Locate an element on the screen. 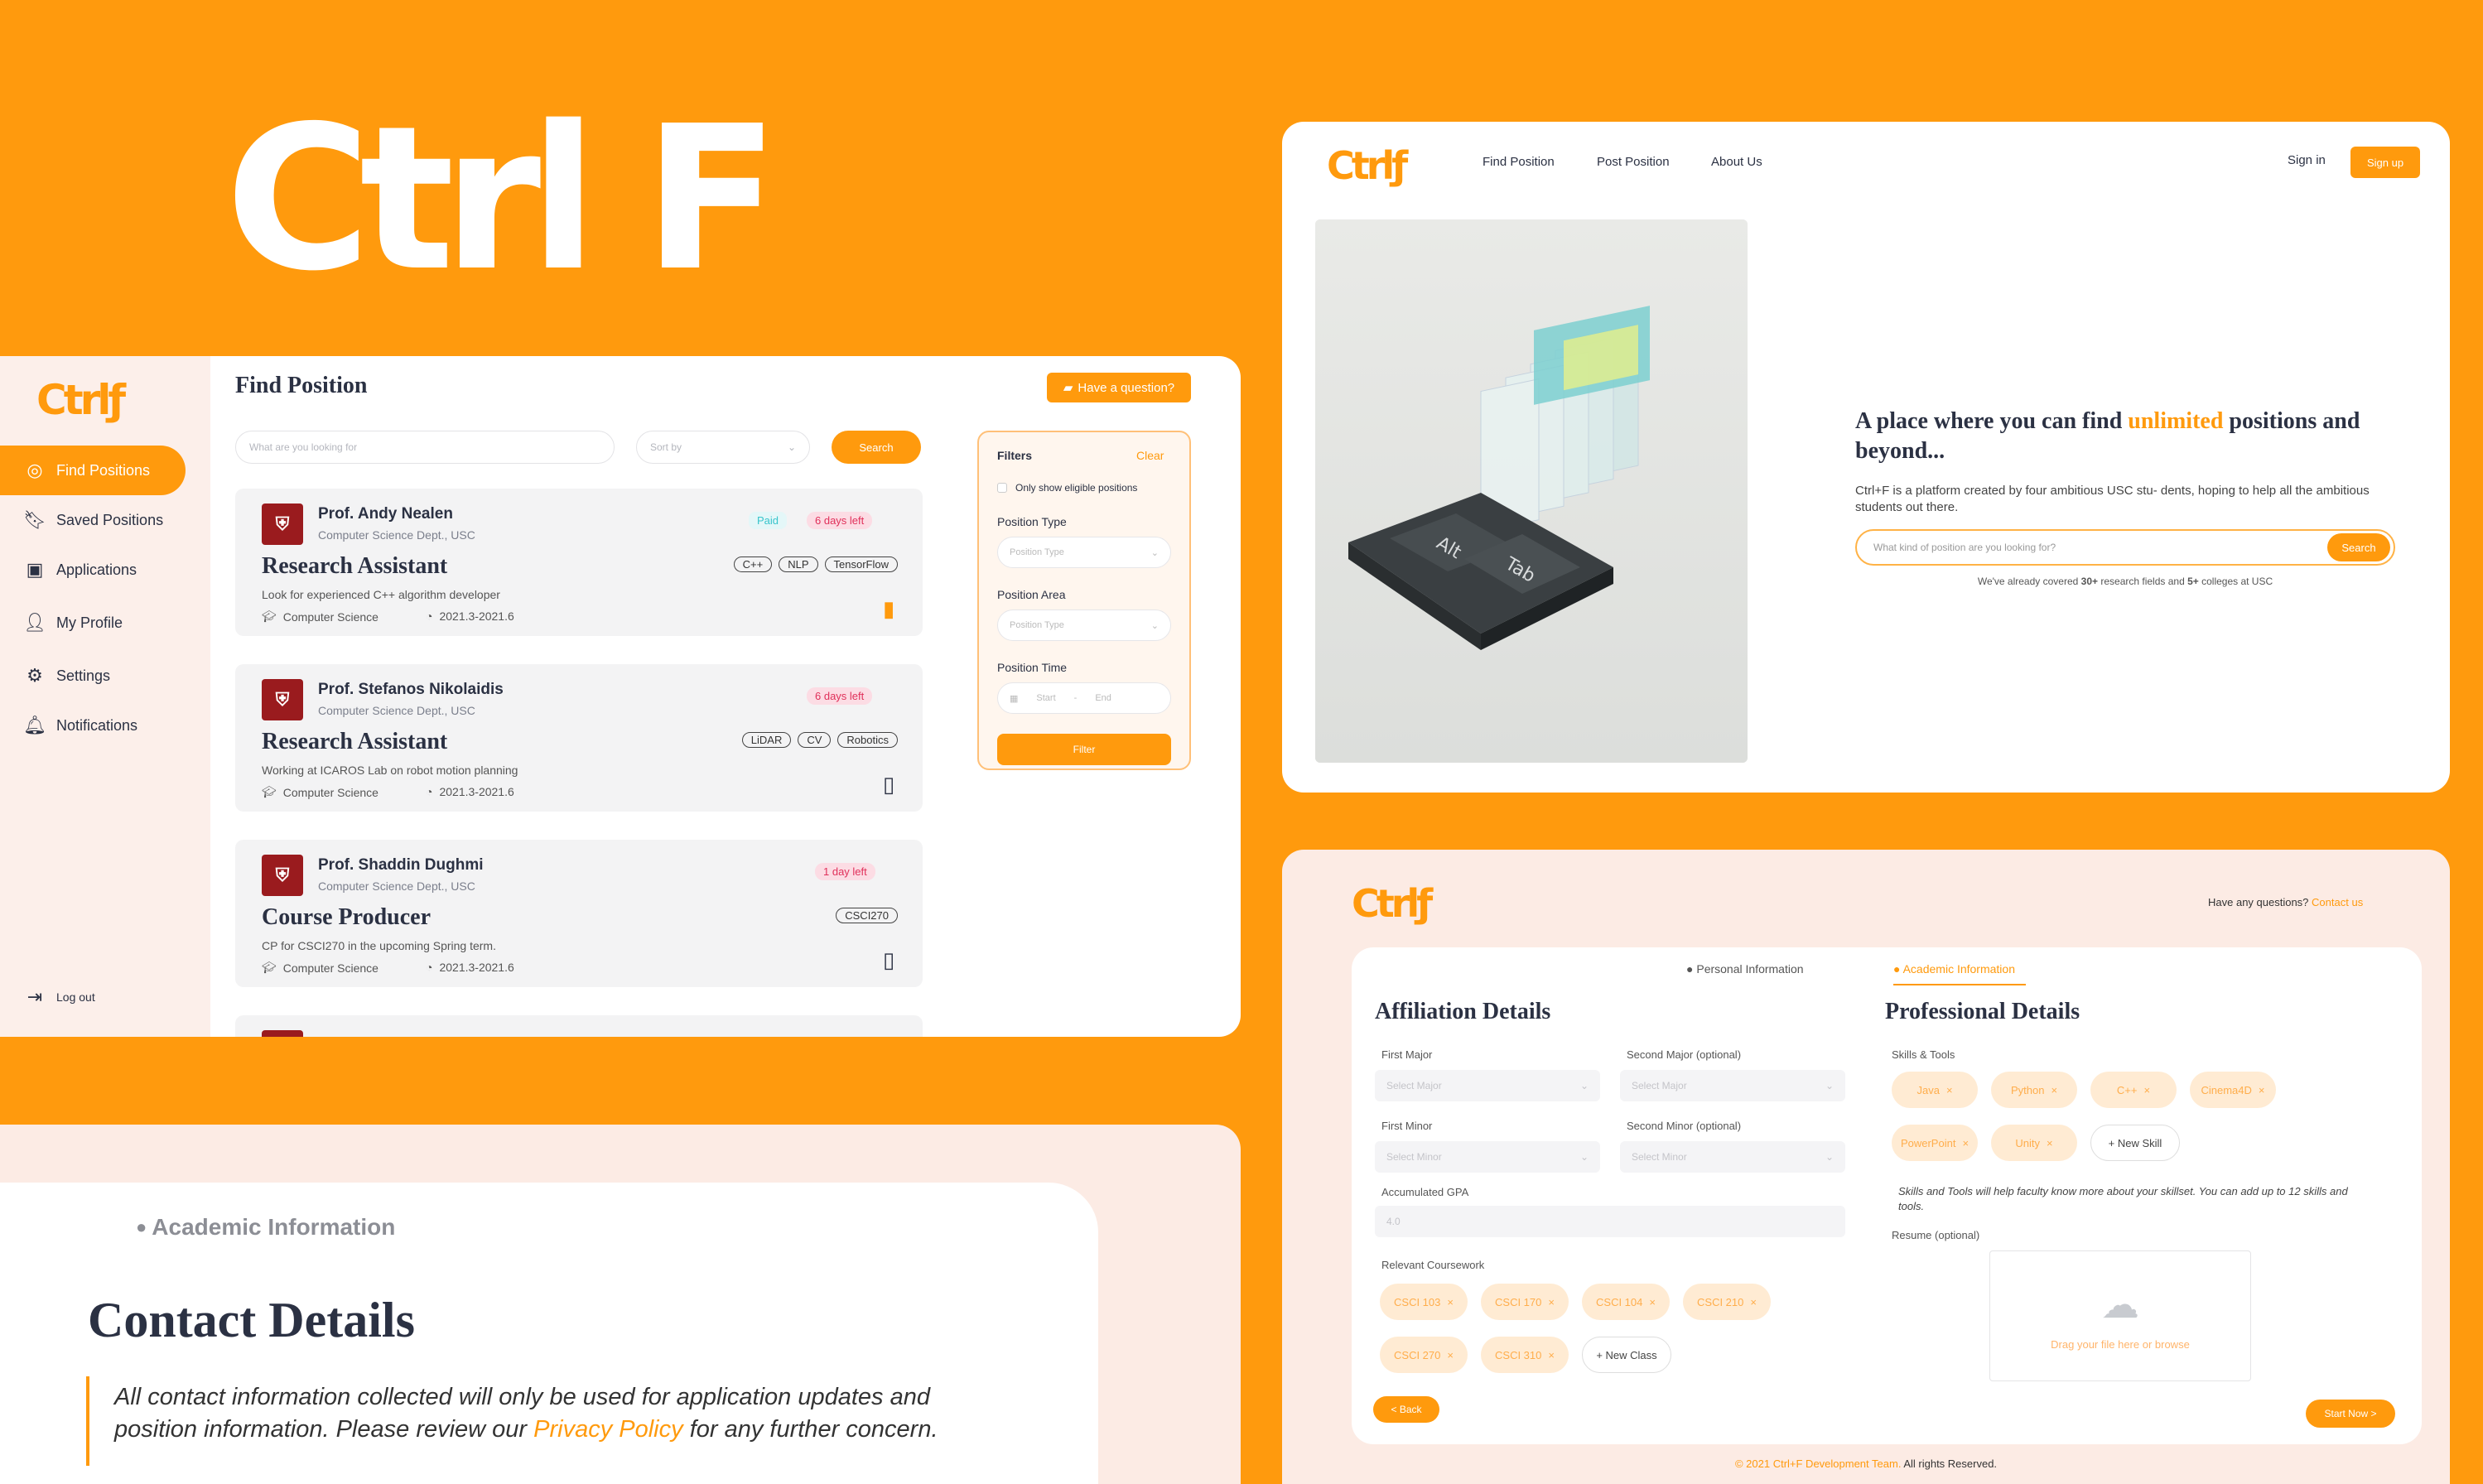 The height and width of the screenshot is (1484, 2483). coverage-note-text: colleges at USC is located at coordinates (2235, 581).